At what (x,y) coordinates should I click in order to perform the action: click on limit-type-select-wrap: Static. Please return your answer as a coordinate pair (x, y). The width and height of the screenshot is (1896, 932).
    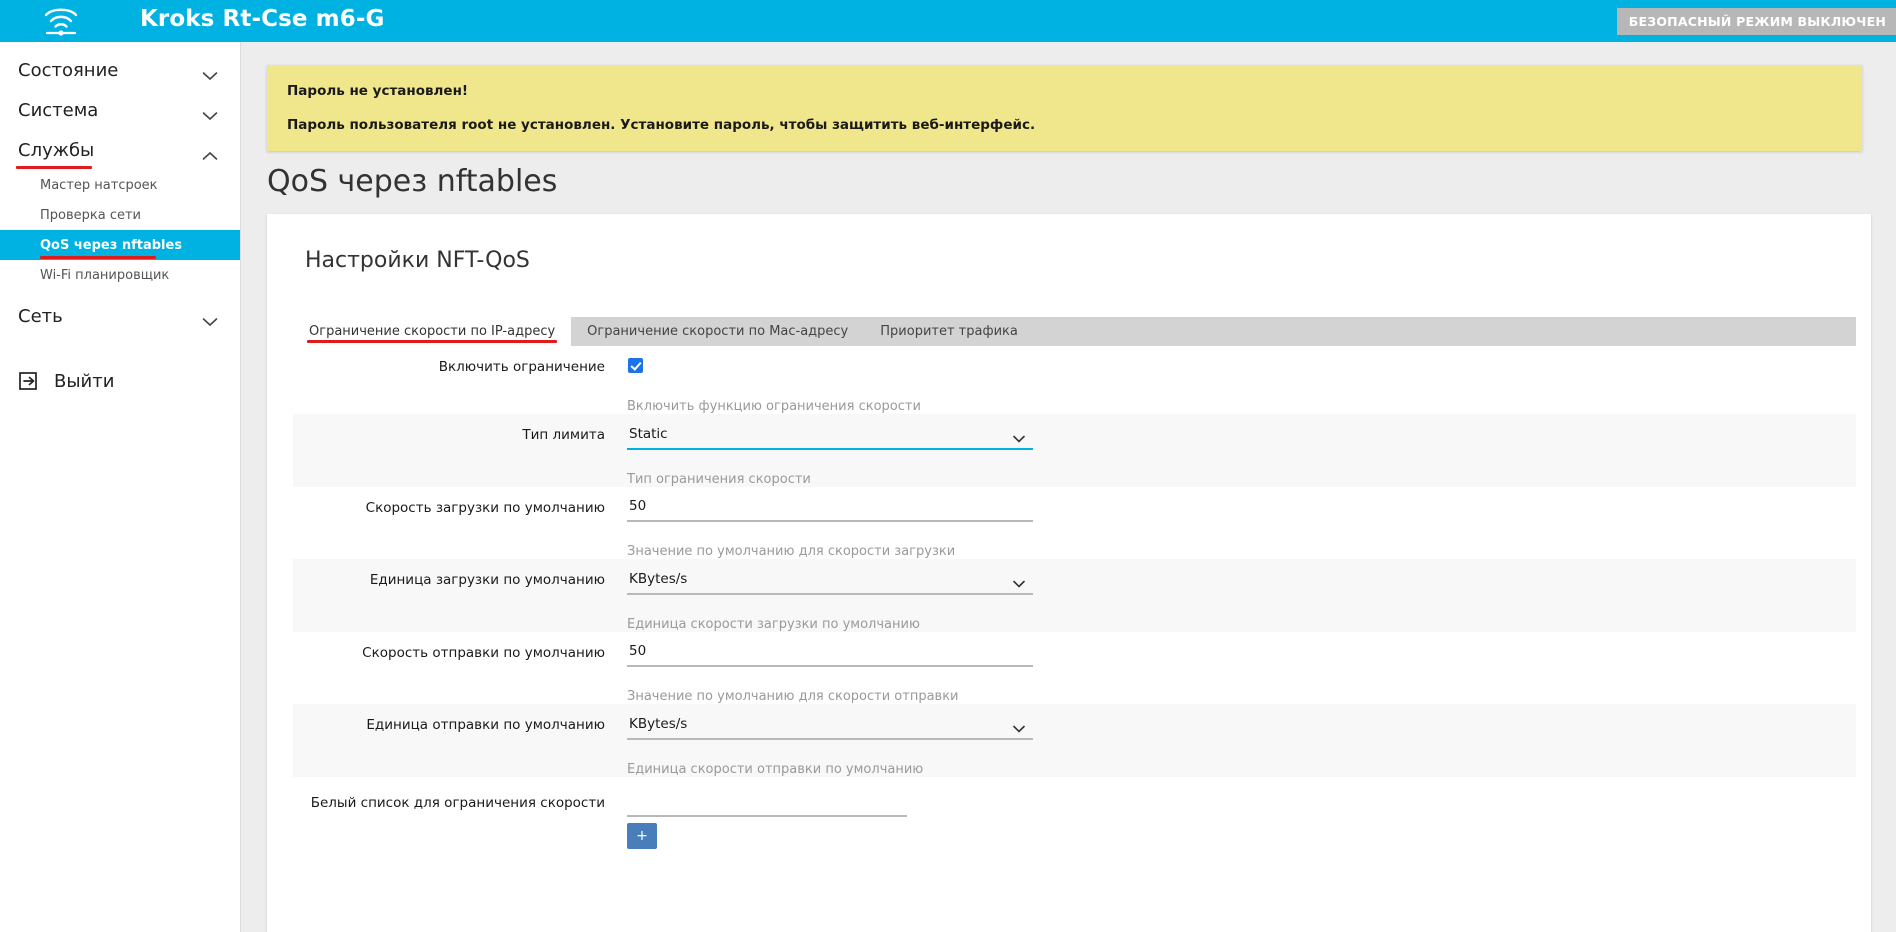
    Looking at the image, I should click on (830, 436).